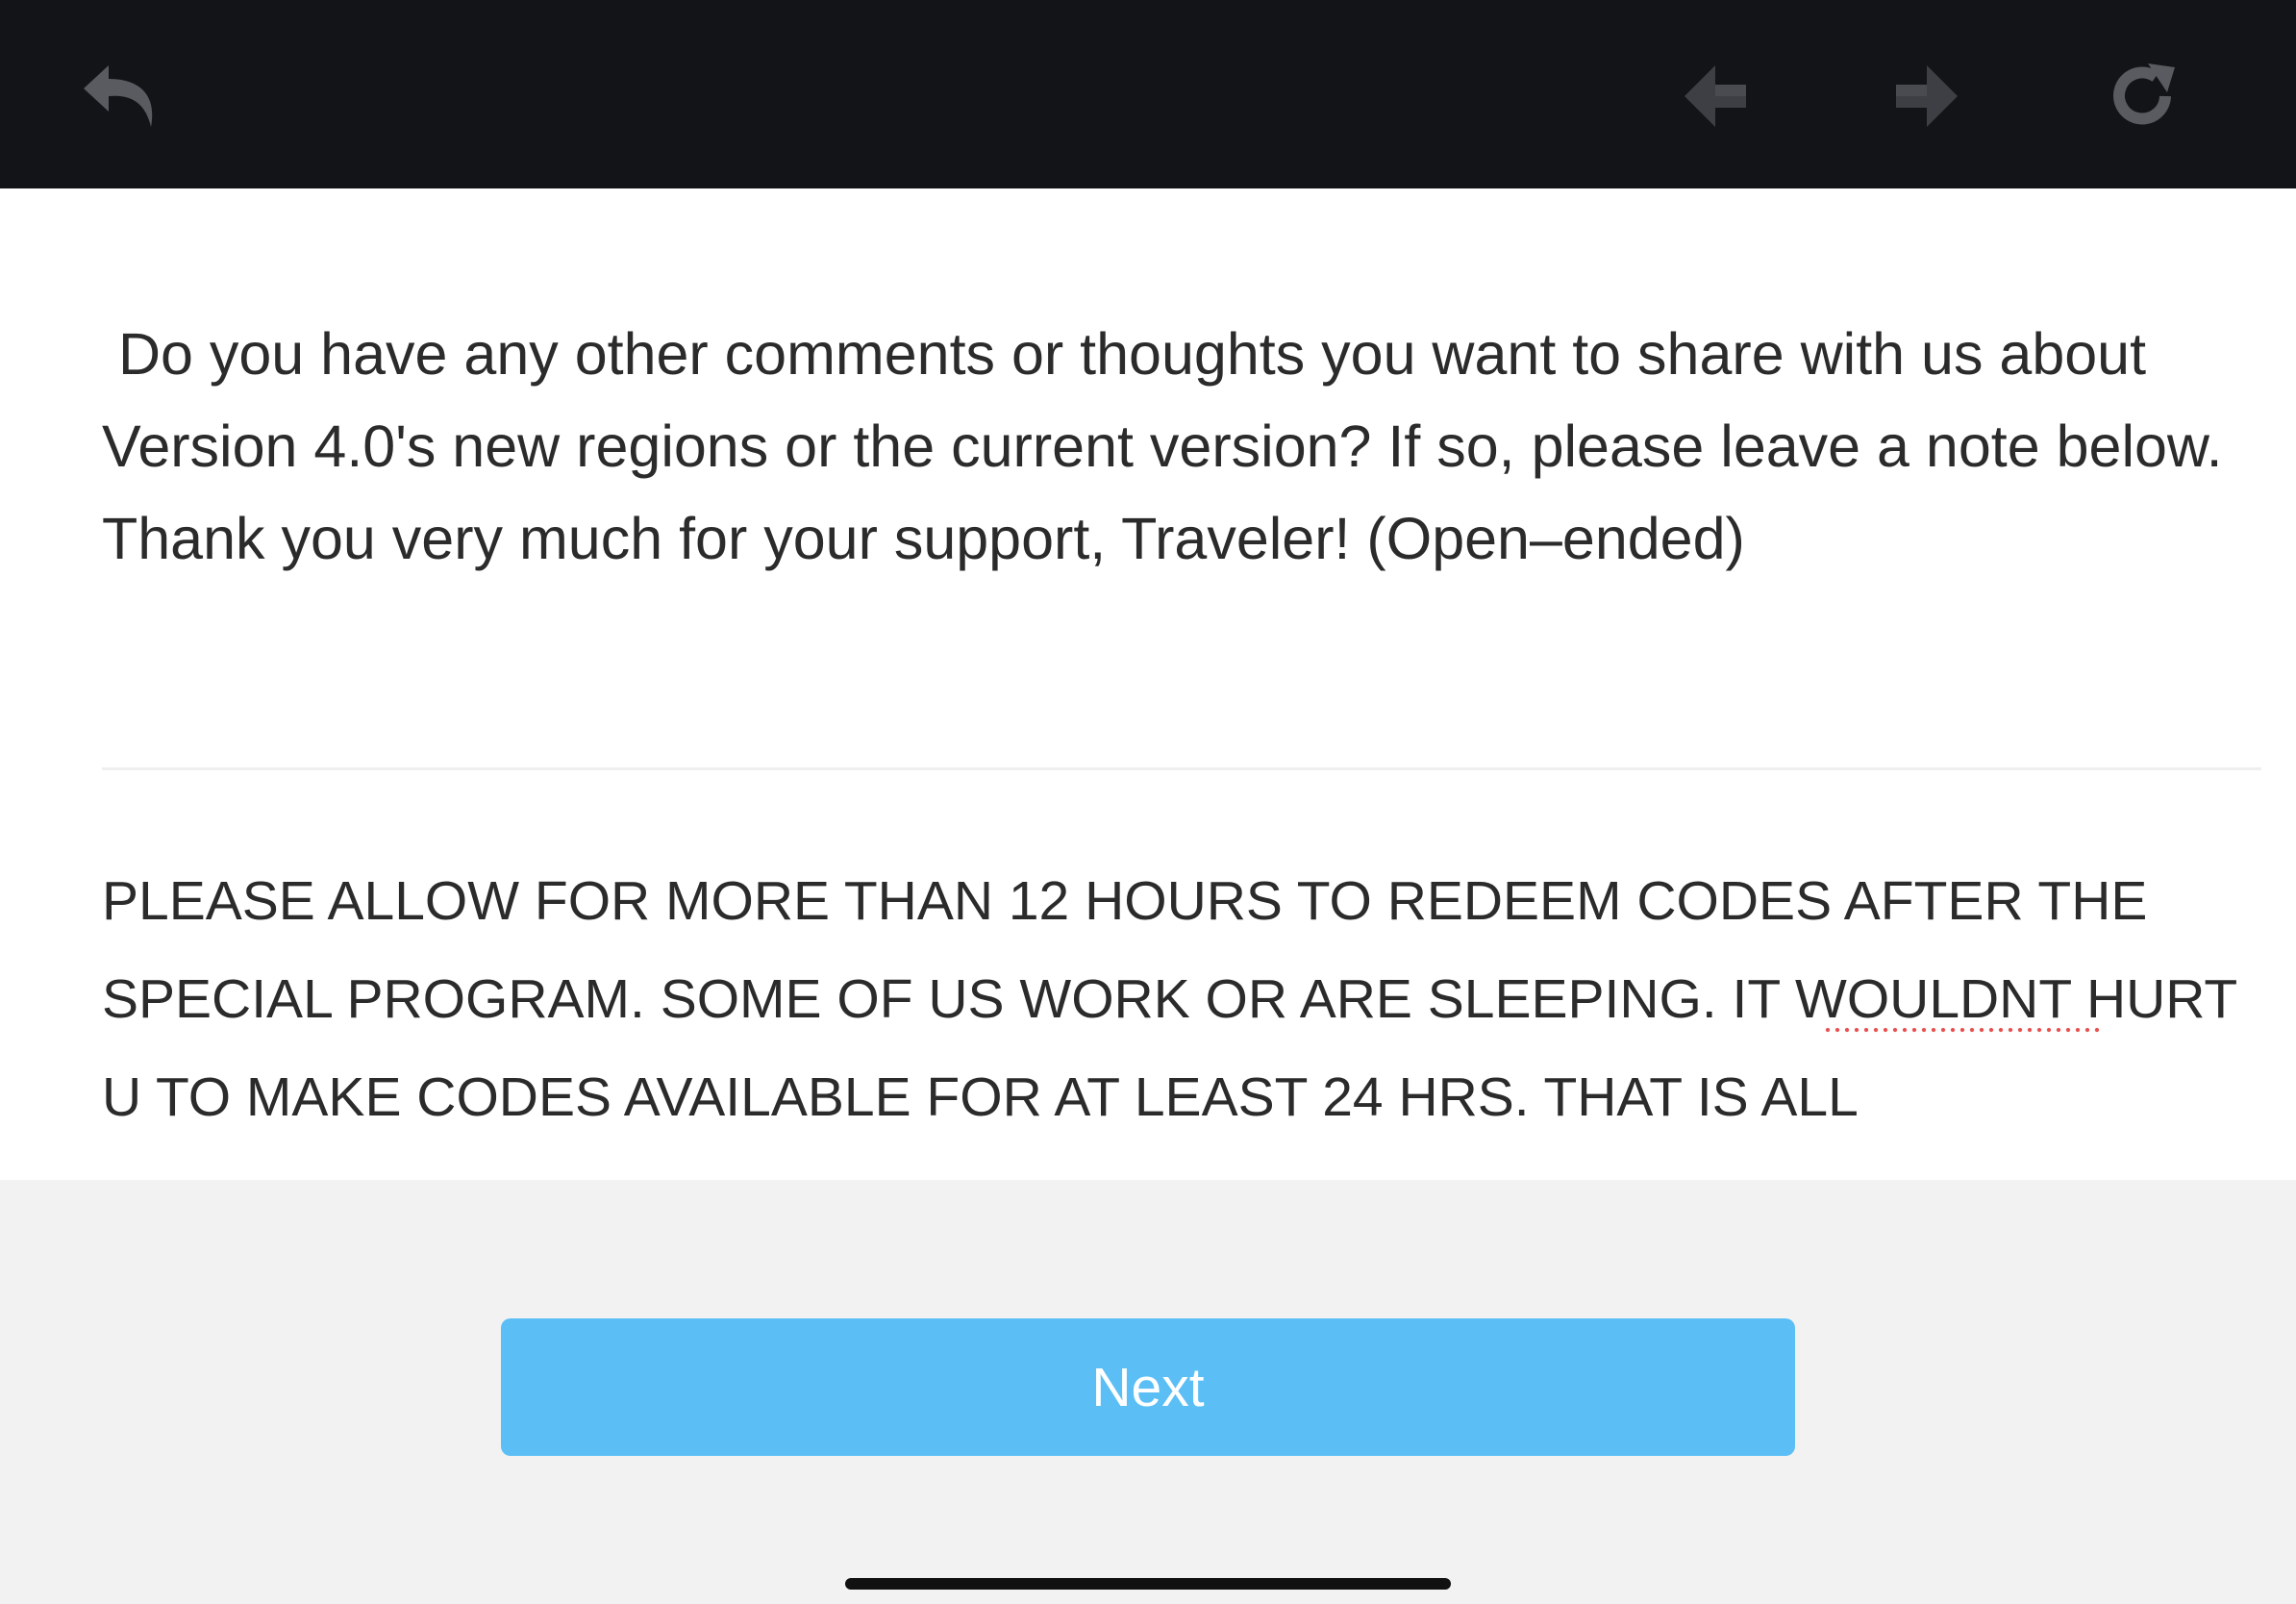 The image size is (2296, 1604). I want to click on undo-arrow-icon, so click(120, 96).